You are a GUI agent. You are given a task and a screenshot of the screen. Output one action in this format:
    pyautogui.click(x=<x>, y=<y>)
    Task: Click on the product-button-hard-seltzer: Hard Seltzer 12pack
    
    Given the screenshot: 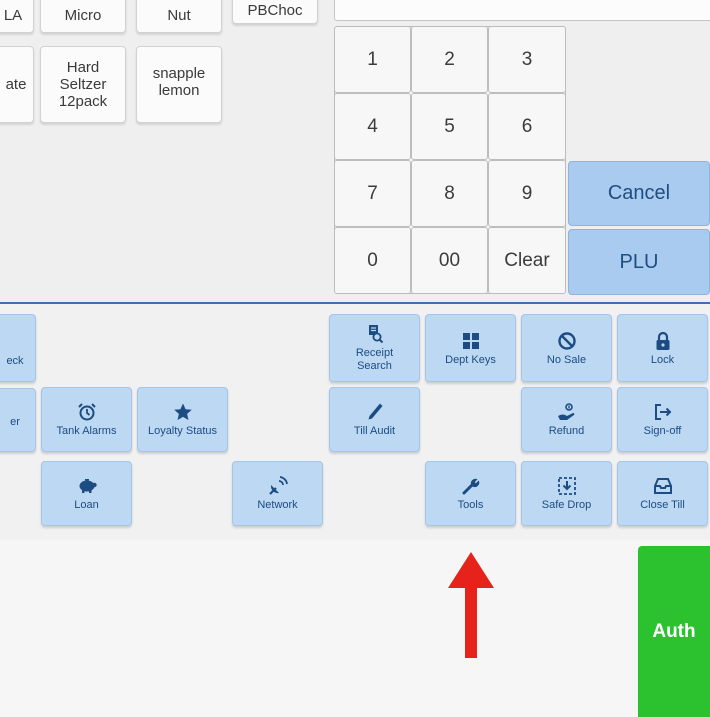 What is the action you would take?
    pyautogui.click(x=83, y=84)
    